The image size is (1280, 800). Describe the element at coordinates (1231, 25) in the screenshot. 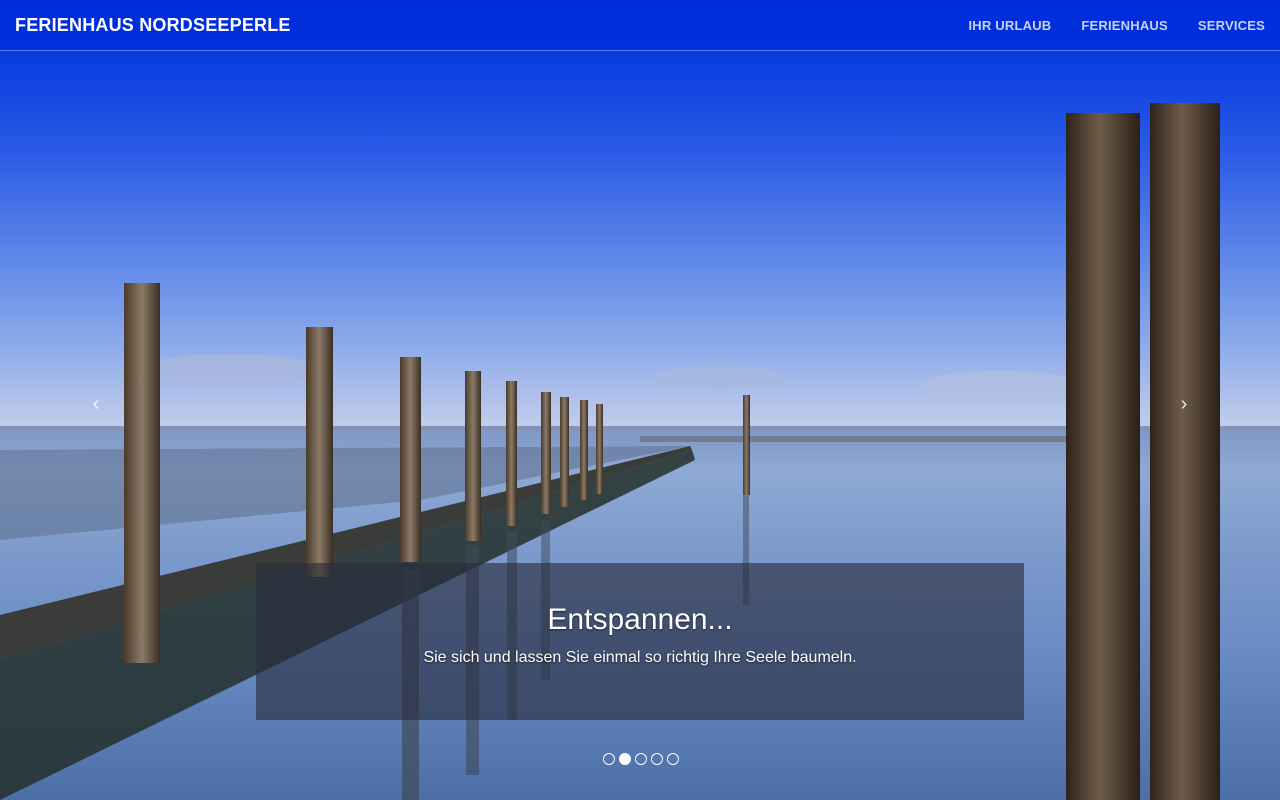

I see `nav-item-services: SERVICES` at that location.